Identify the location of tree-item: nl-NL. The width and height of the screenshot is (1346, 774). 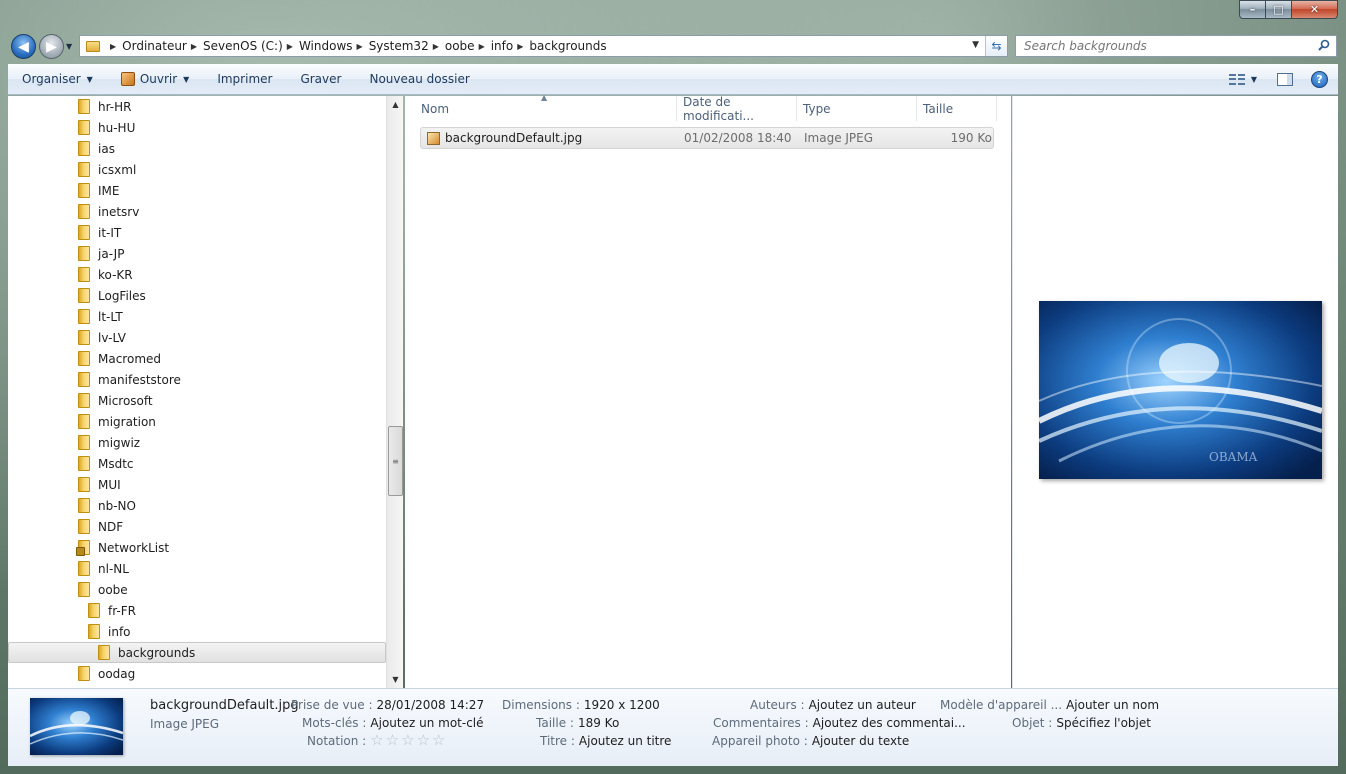
(197, 568).